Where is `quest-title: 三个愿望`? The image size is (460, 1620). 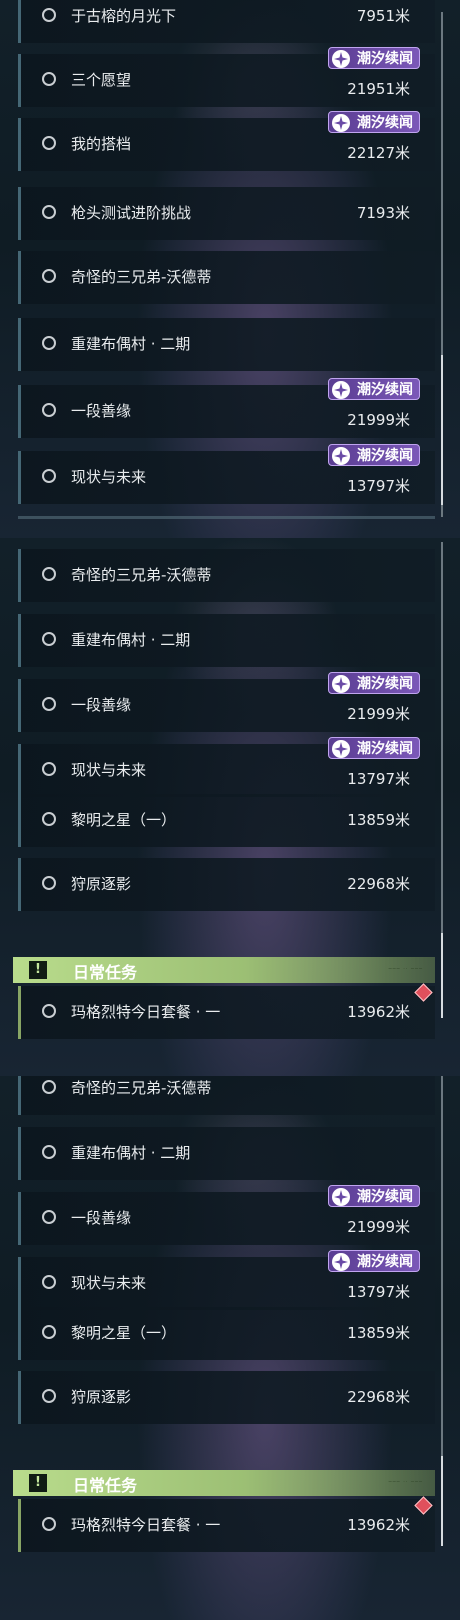
quest-title: 三个愿望 is located at coordinates (101, 80).